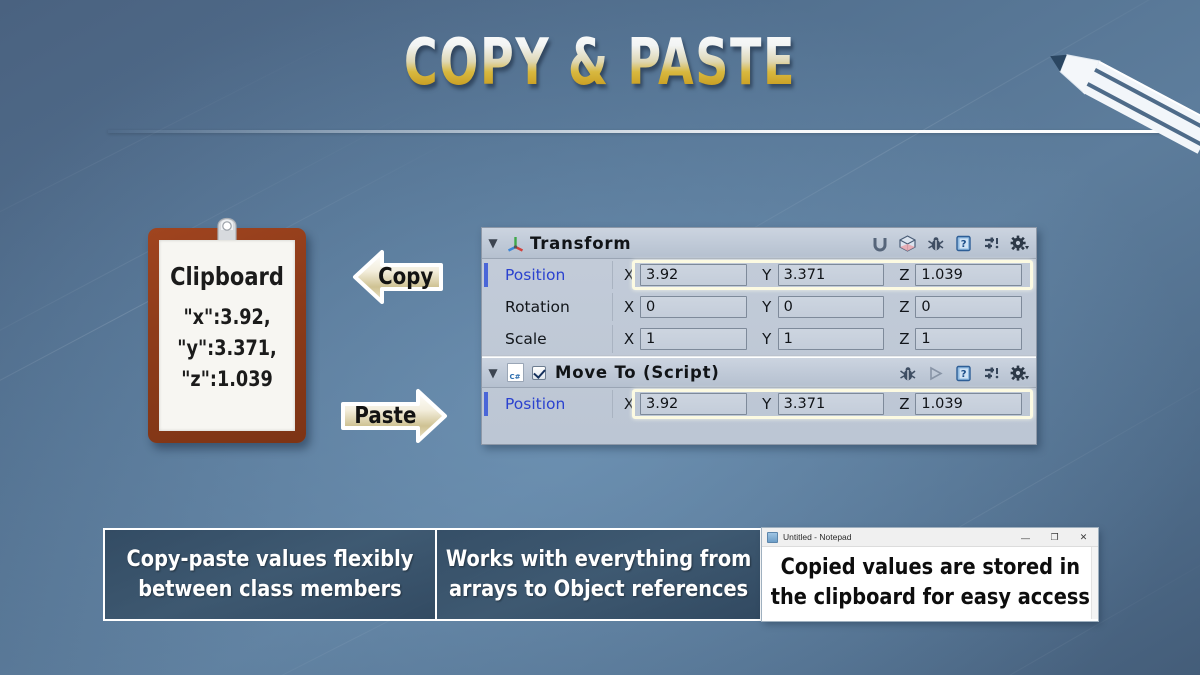 The image size is (1200, 675). I want to click on caption-2-line-1: Works with everything from, so click(598, 559).